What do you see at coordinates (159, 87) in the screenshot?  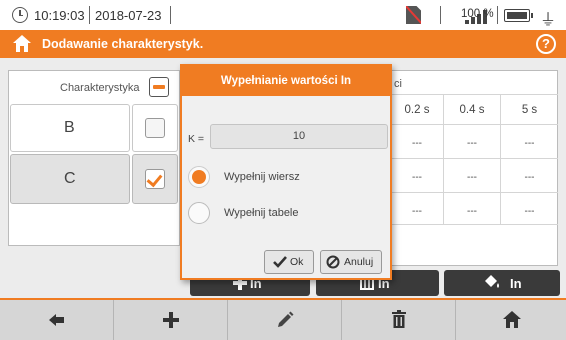 I see `select-all-checkbox` at bounding box center [159, 87].